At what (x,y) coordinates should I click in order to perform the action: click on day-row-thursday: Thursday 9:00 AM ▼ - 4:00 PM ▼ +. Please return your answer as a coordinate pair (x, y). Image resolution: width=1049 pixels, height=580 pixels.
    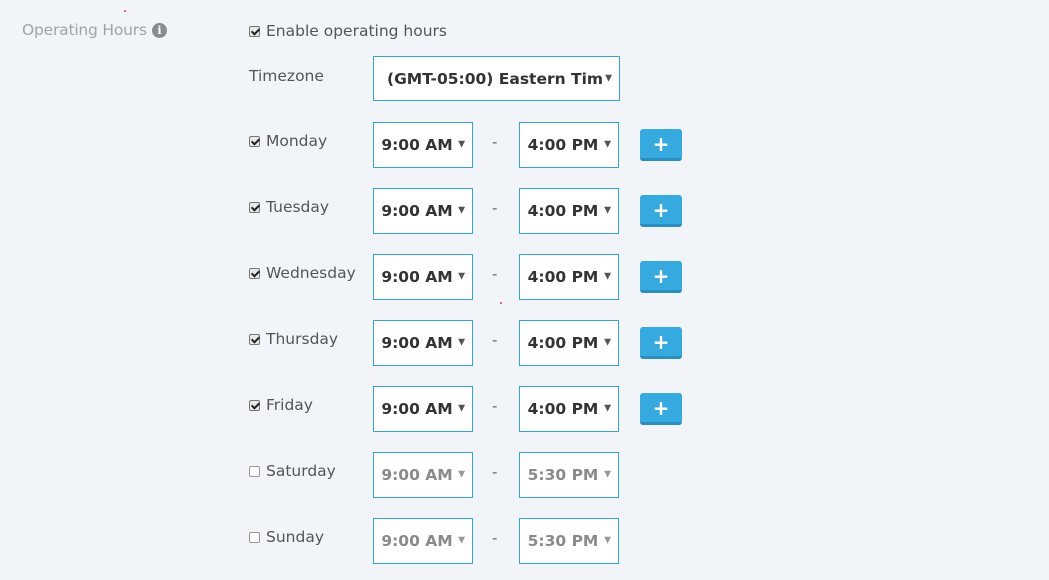
    Looking at the image, I should click on (524, 343).